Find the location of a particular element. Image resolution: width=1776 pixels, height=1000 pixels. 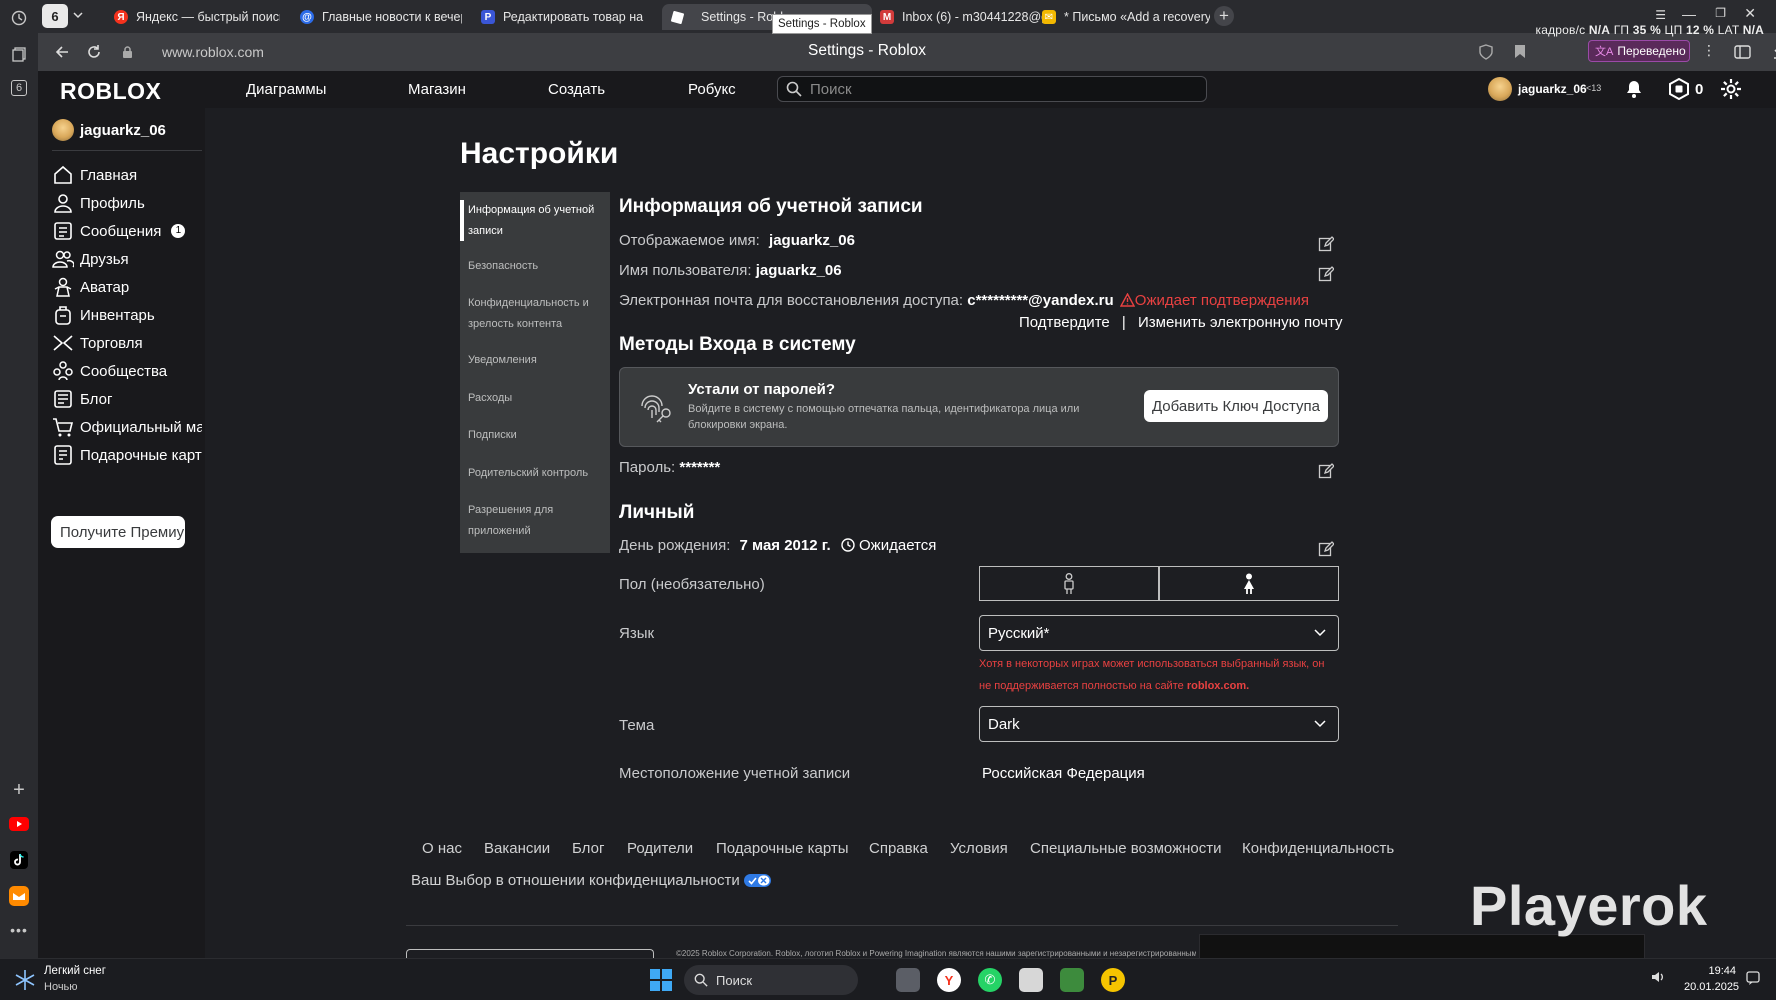

sidebar-item-messages: Сообщения 1 is located at coordinates (127, 231).